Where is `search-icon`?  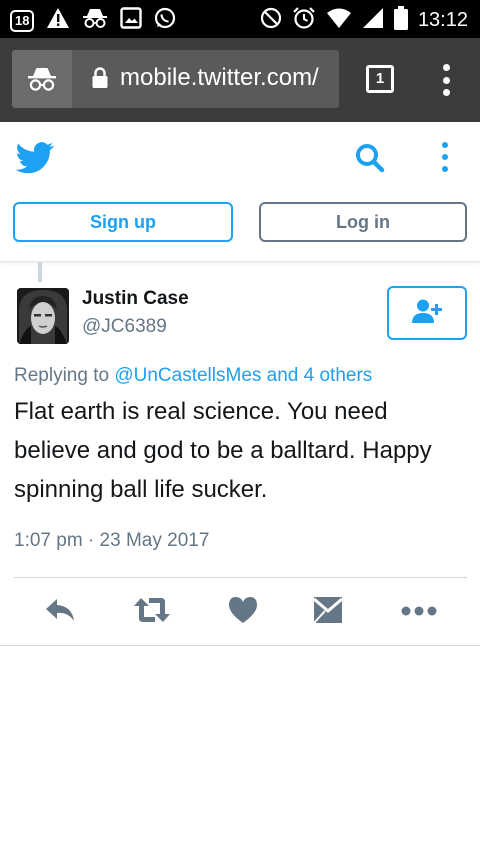
search-icon is located at coordinates (370, 160).